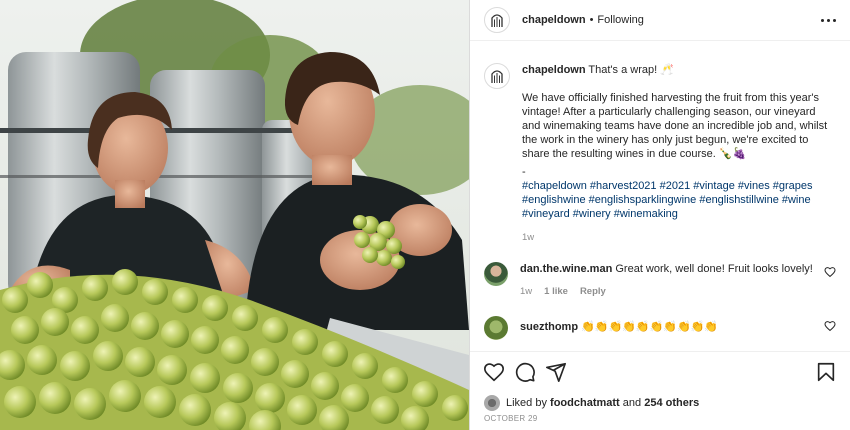 The height and width of the screenshot is (430, 850). I want to click on following-button: Following, so click(620, 20).